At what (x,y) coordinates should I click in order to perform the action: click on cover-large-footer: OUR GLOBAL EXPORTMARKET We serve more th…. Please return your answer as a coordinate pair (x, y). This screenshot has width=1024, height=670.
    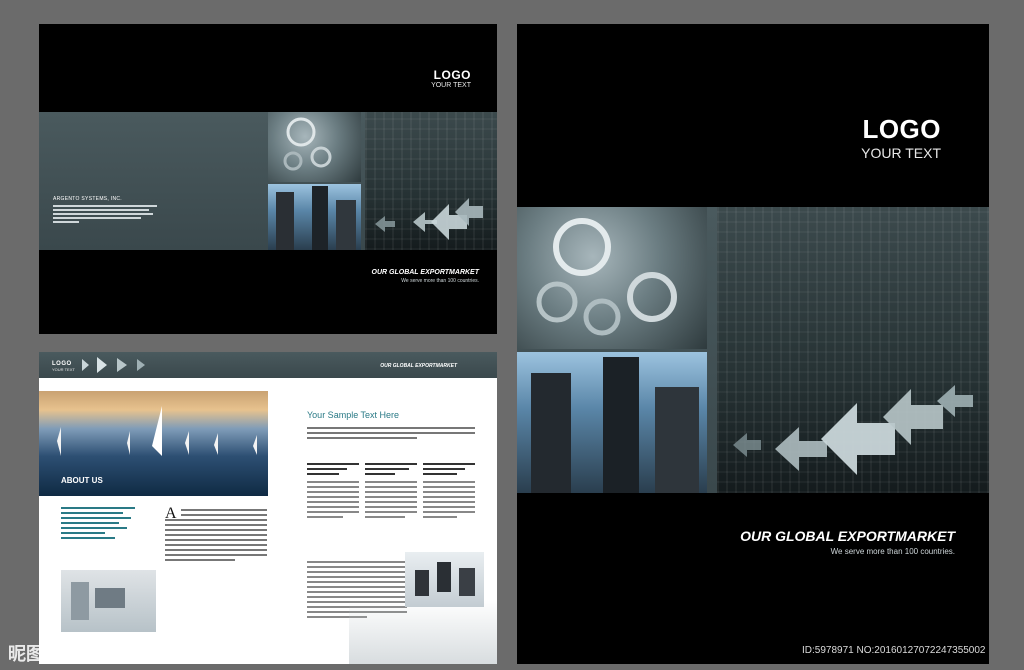
    Looking at the image, I should click on (847, 542).